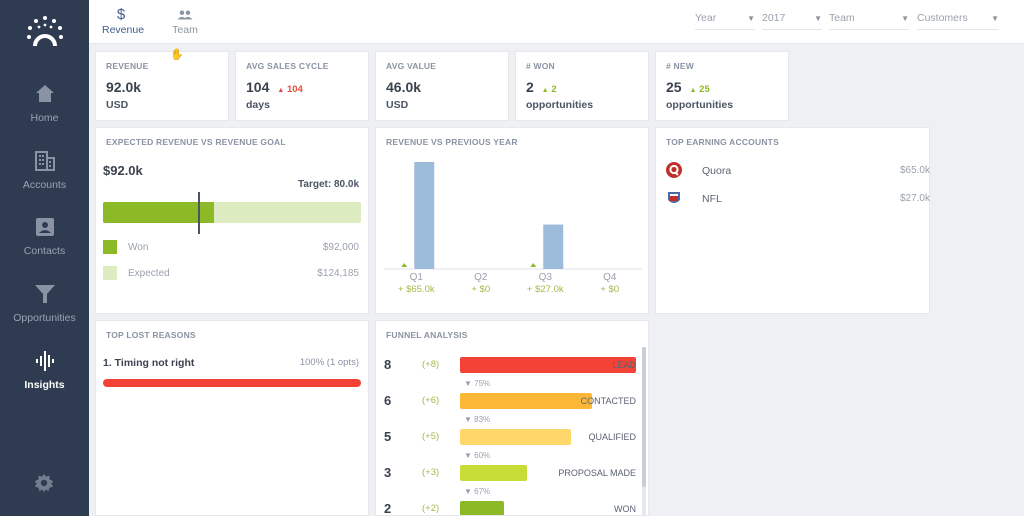 The width and height of the screenshot is (1024, 516). Describe the element at coordinates (417, 277) in the screenshot. I see `x-tick-label: Q1` at that location.